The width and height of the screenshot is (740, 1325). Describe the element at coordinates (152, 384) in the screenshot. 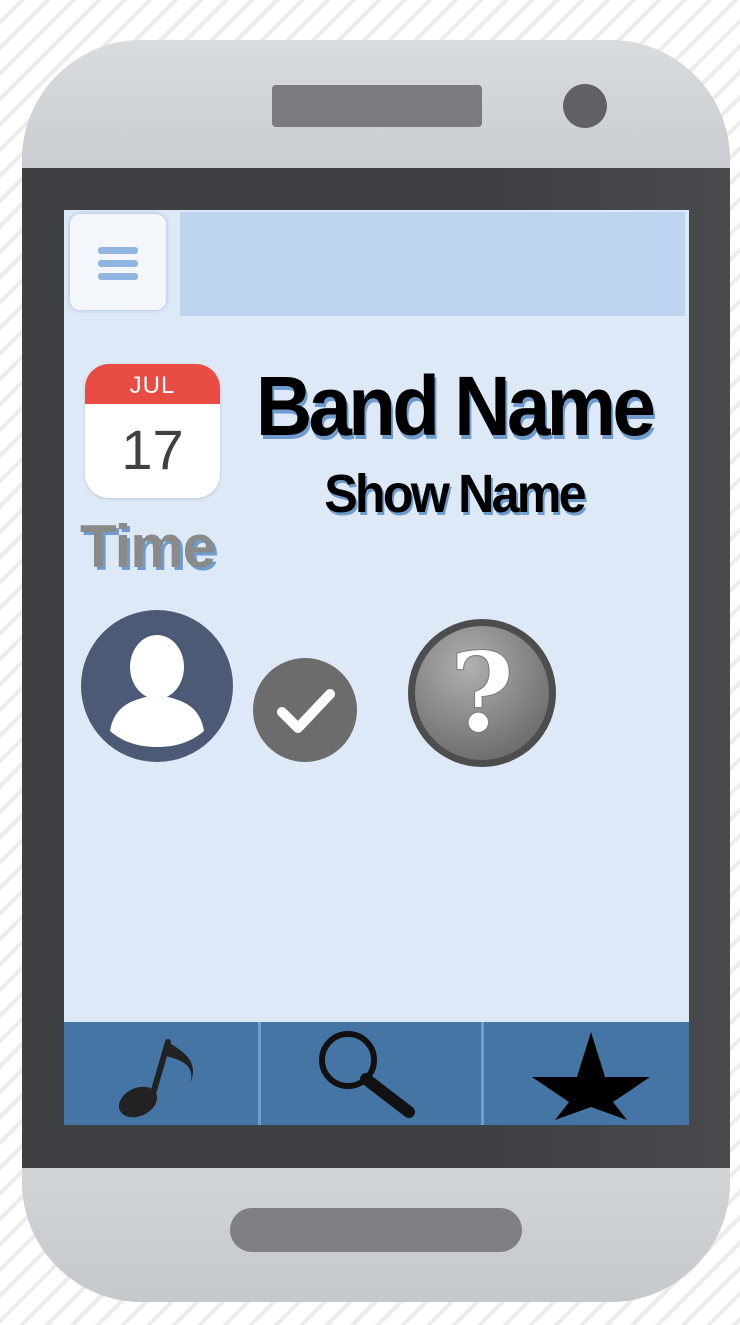

I see `calendar-month: JUL` at that location.